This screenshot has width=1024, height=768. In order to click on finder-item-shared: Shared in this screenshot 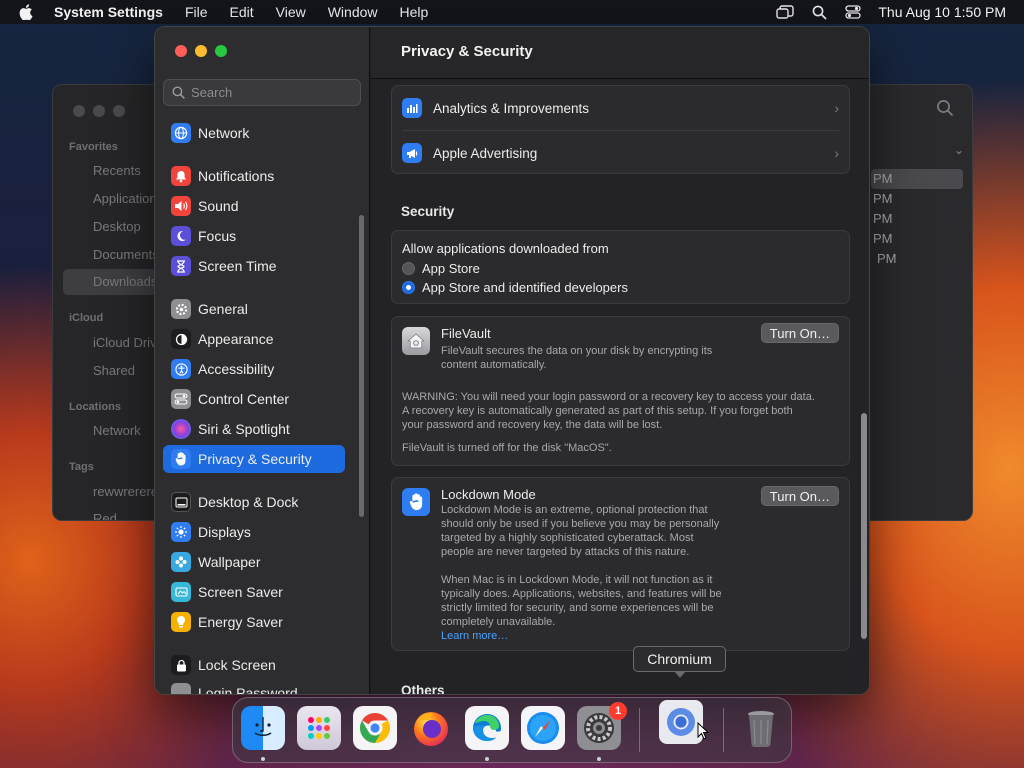, I will do `click(114, 370)`.